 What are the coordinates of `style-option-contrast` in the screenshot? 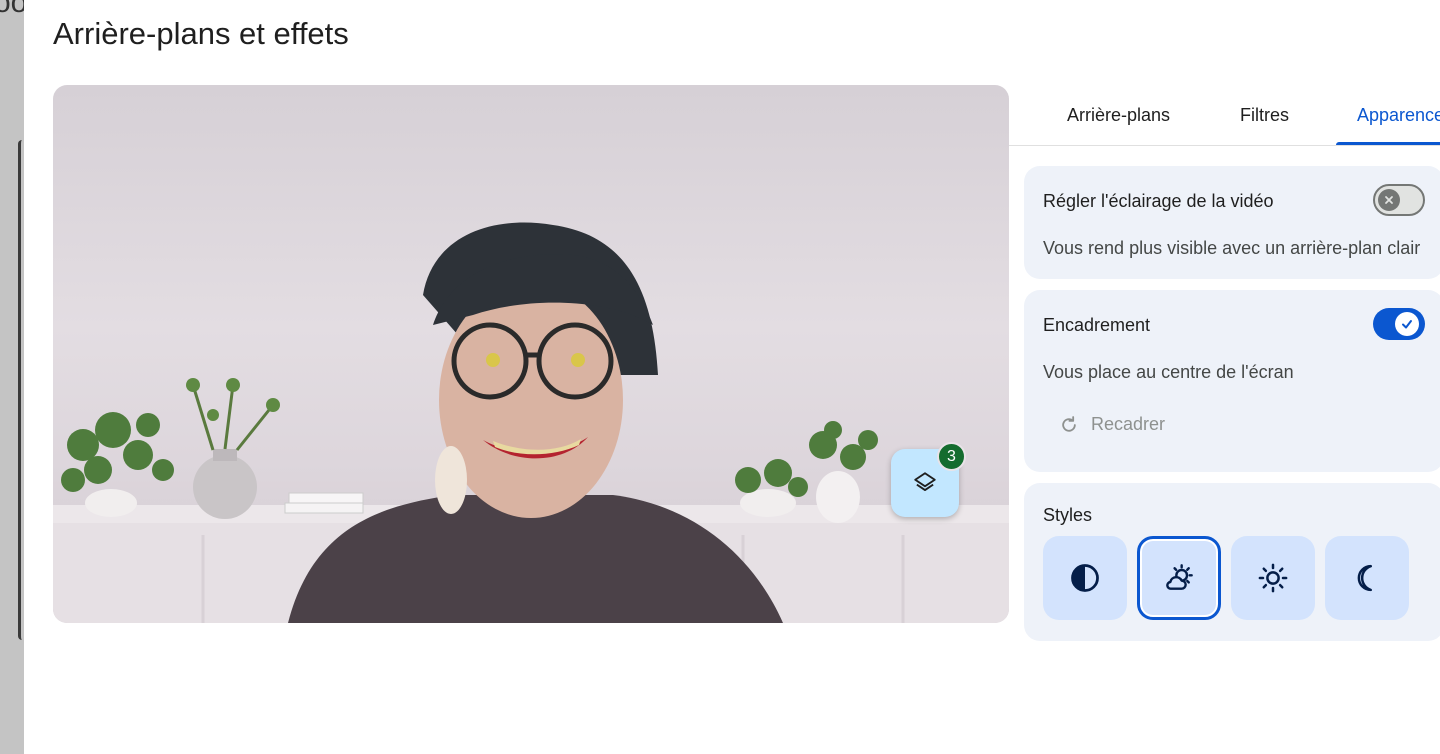 It's located at (1085, 578).